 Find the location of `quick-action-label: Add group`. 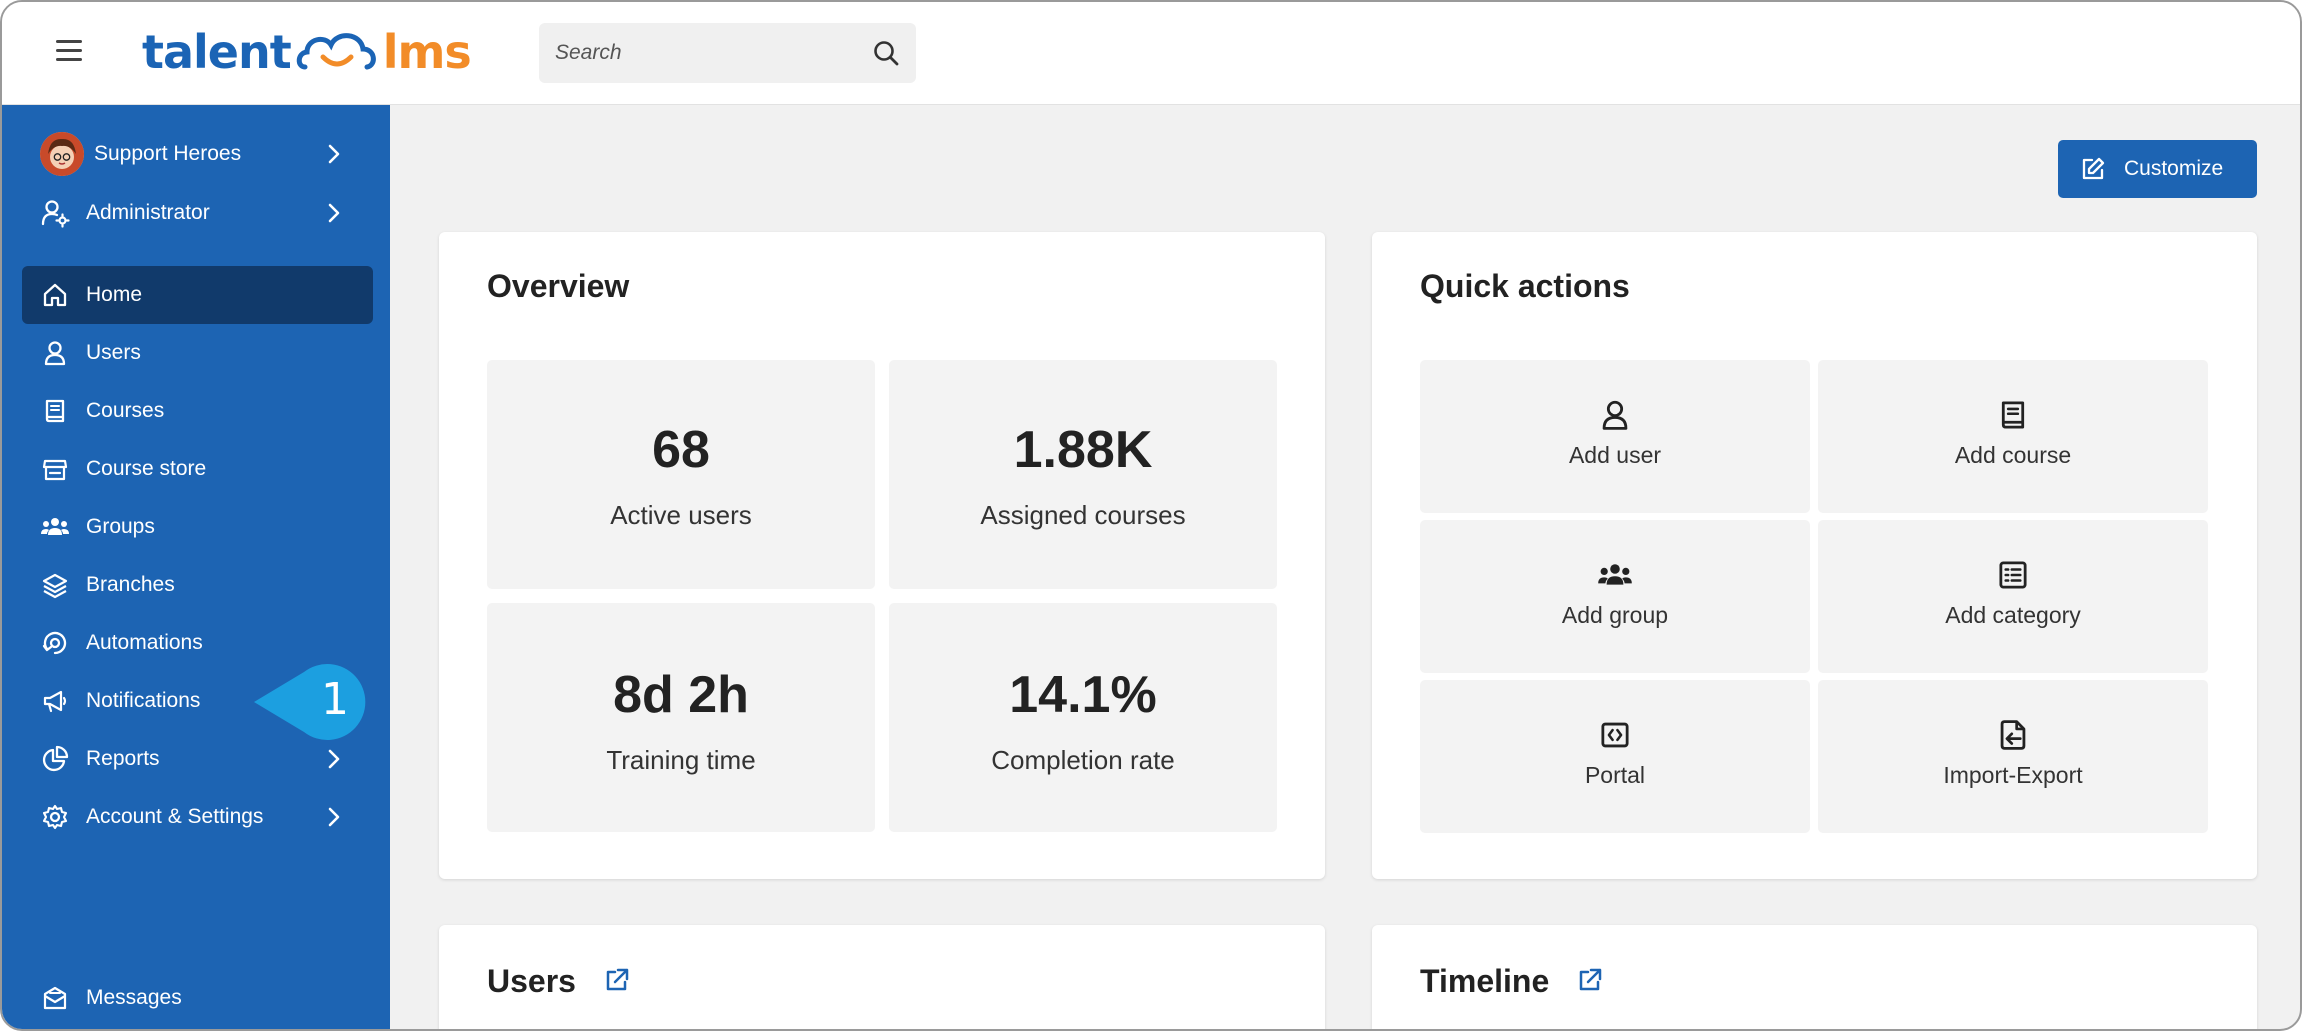

quick-action-label: Add group is located at coordinates (1615, 615).